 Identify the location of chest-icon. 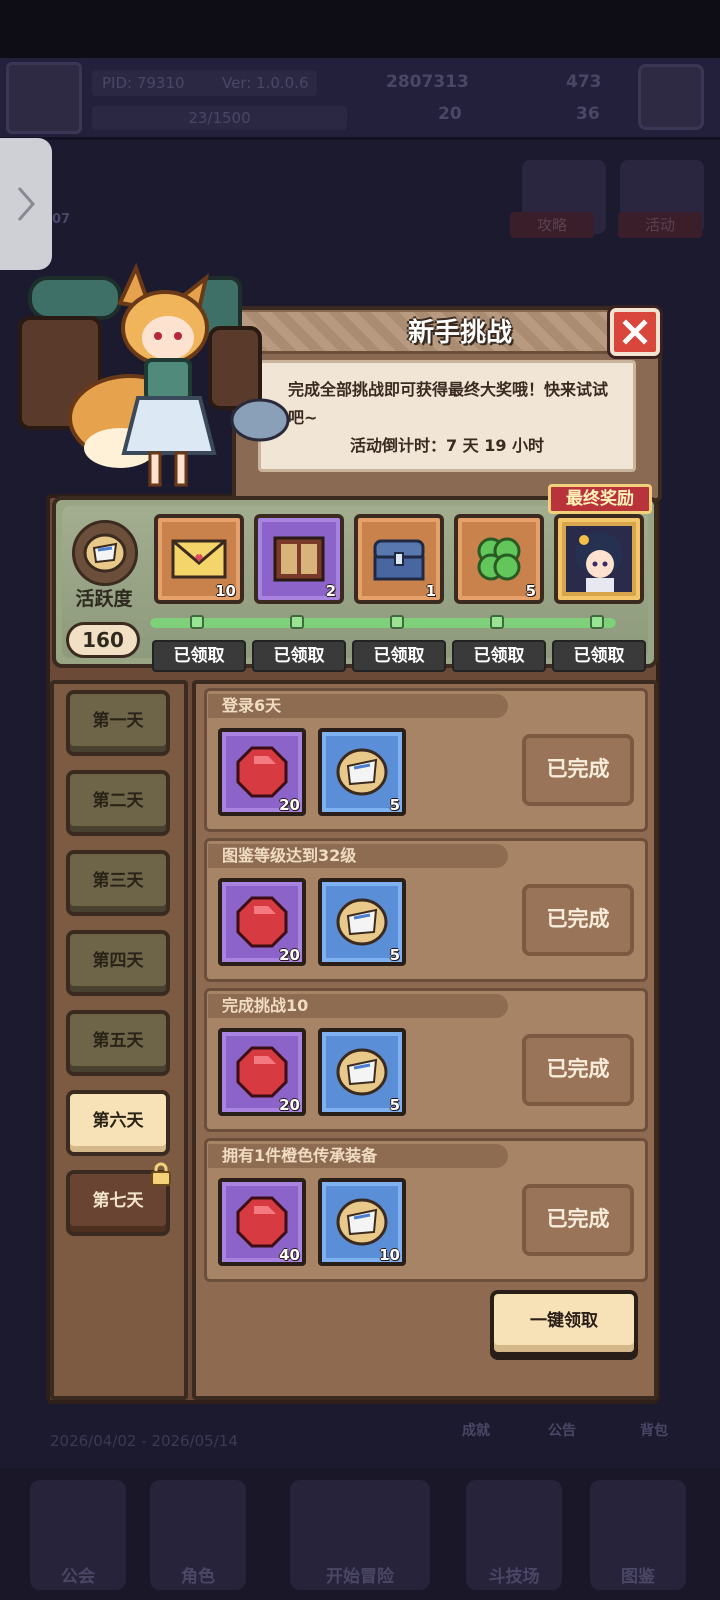
(399, 560).